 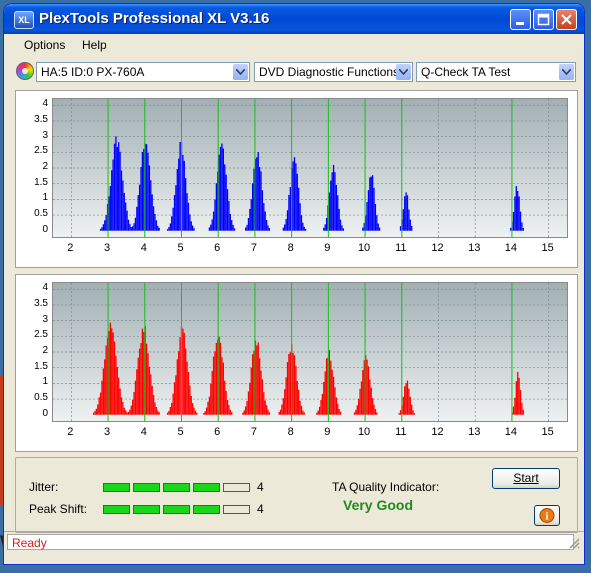 I want to click on info-button: i, so click(x=547, y=515).